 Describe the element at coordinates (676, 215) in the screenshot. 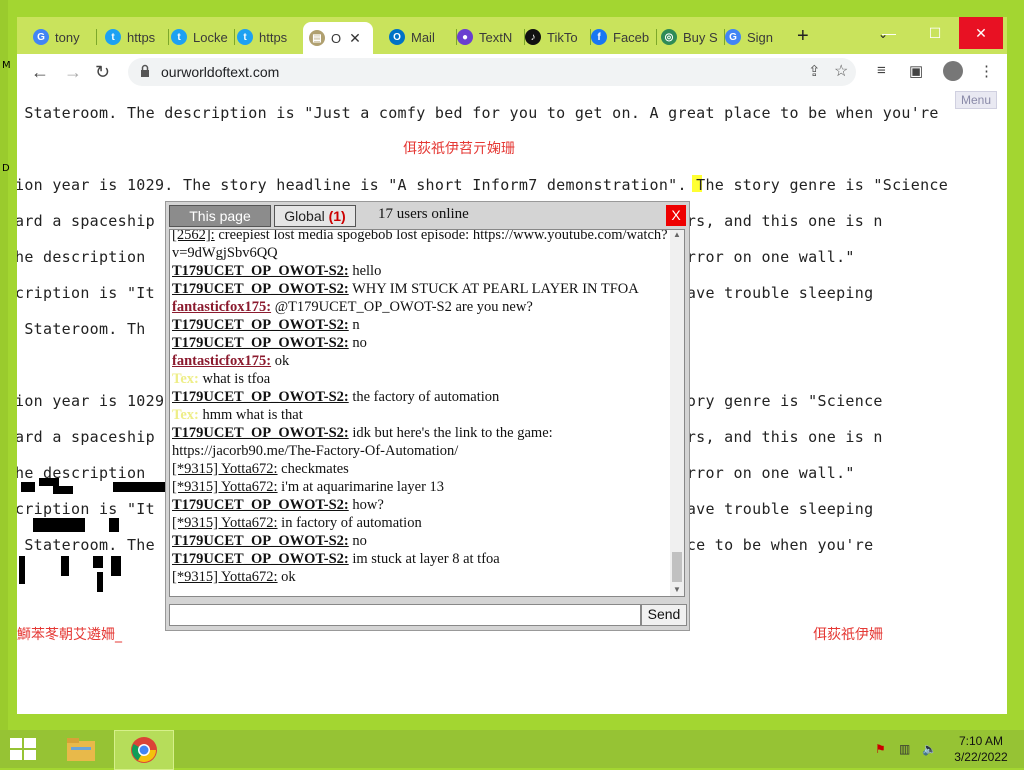

I see `chat-close-button: X` at that location.